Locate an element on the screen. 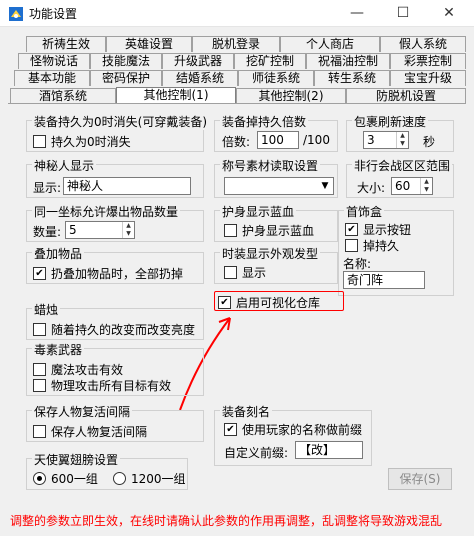 This screenshot has width=474, height=536. group-durability: 装备持久为0时消失(可穿戴装备) 持久为0时消失 is located at coordinates (117, 132).